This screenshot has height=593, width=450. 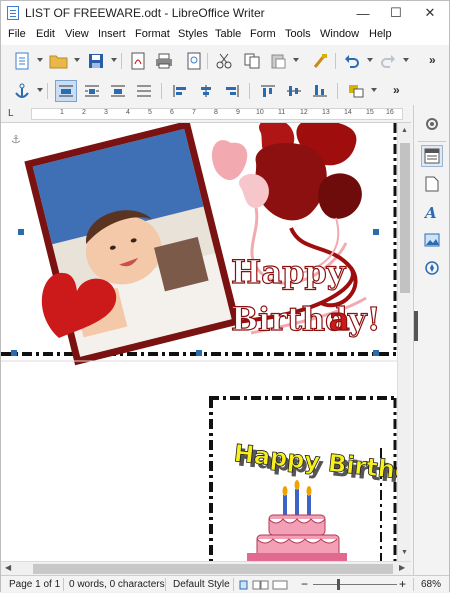 I want to click on menu-window: Window, so click(x=339, y=34).